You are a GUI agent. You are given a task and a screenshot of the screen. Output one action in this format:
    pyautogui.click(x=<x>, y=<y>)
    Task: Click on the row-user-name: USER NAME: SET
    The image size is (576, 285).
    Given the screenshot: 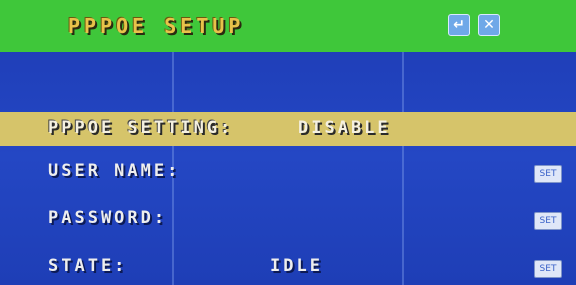 What is the action you would take?
    pyautogui.click(x=288, y=172)
    